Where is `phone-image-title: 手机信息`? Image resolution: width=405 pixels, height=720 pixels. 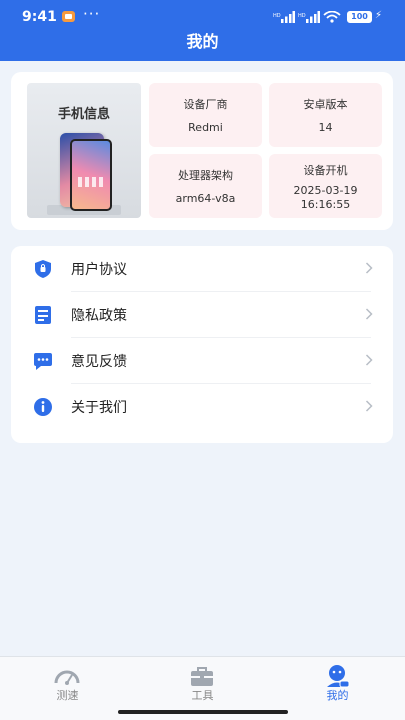 phone-image-title: 手机信息 is located at coordinates (83, 114).